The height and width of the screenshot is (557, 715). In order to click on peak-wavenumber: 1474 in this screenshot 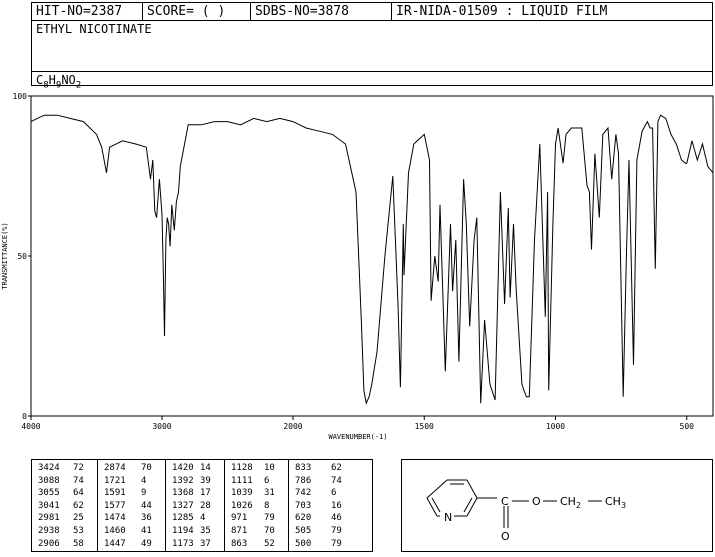, I will do `click(115, 518)`.